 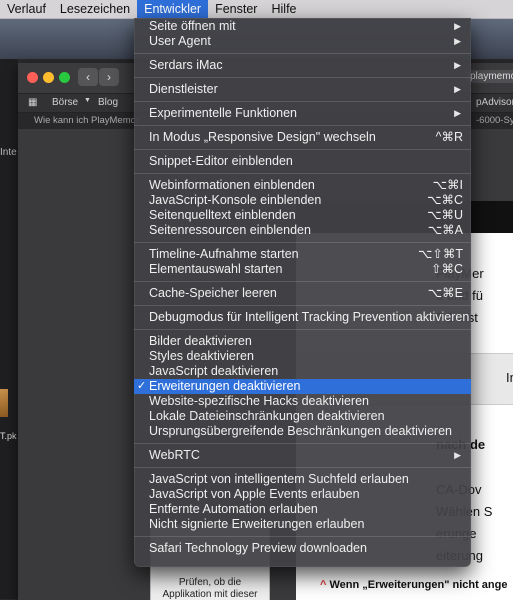 I want to click on tab-title: Wie kann ich PlayMemor, so click(x=86, y=120).